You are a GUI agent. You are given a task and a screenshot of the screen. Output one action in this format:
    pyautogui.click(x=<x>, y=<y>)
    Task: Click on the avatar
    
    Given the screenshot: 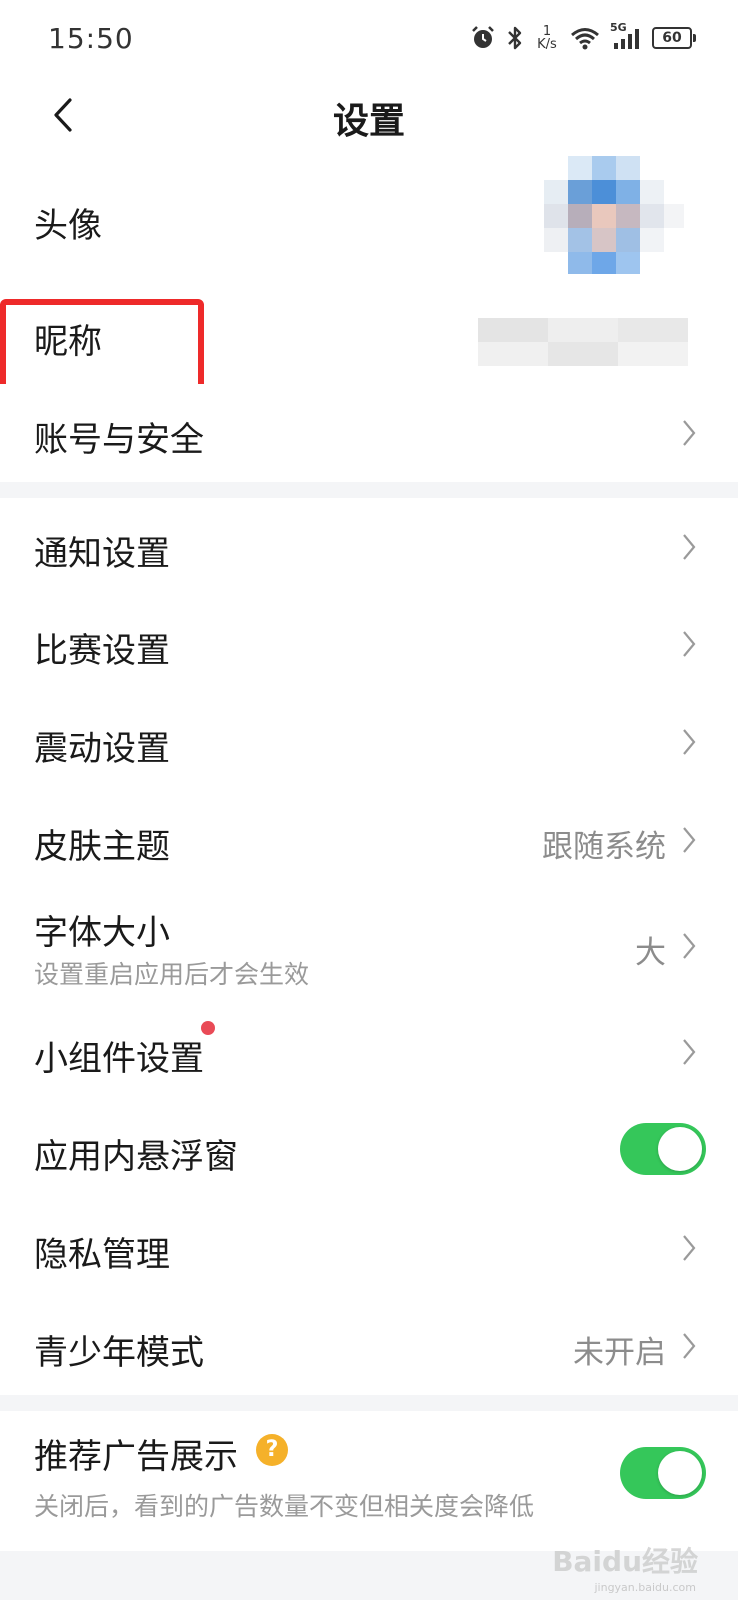 What is the action you would take?
    pyautogui.click(x=614, y=215)
    